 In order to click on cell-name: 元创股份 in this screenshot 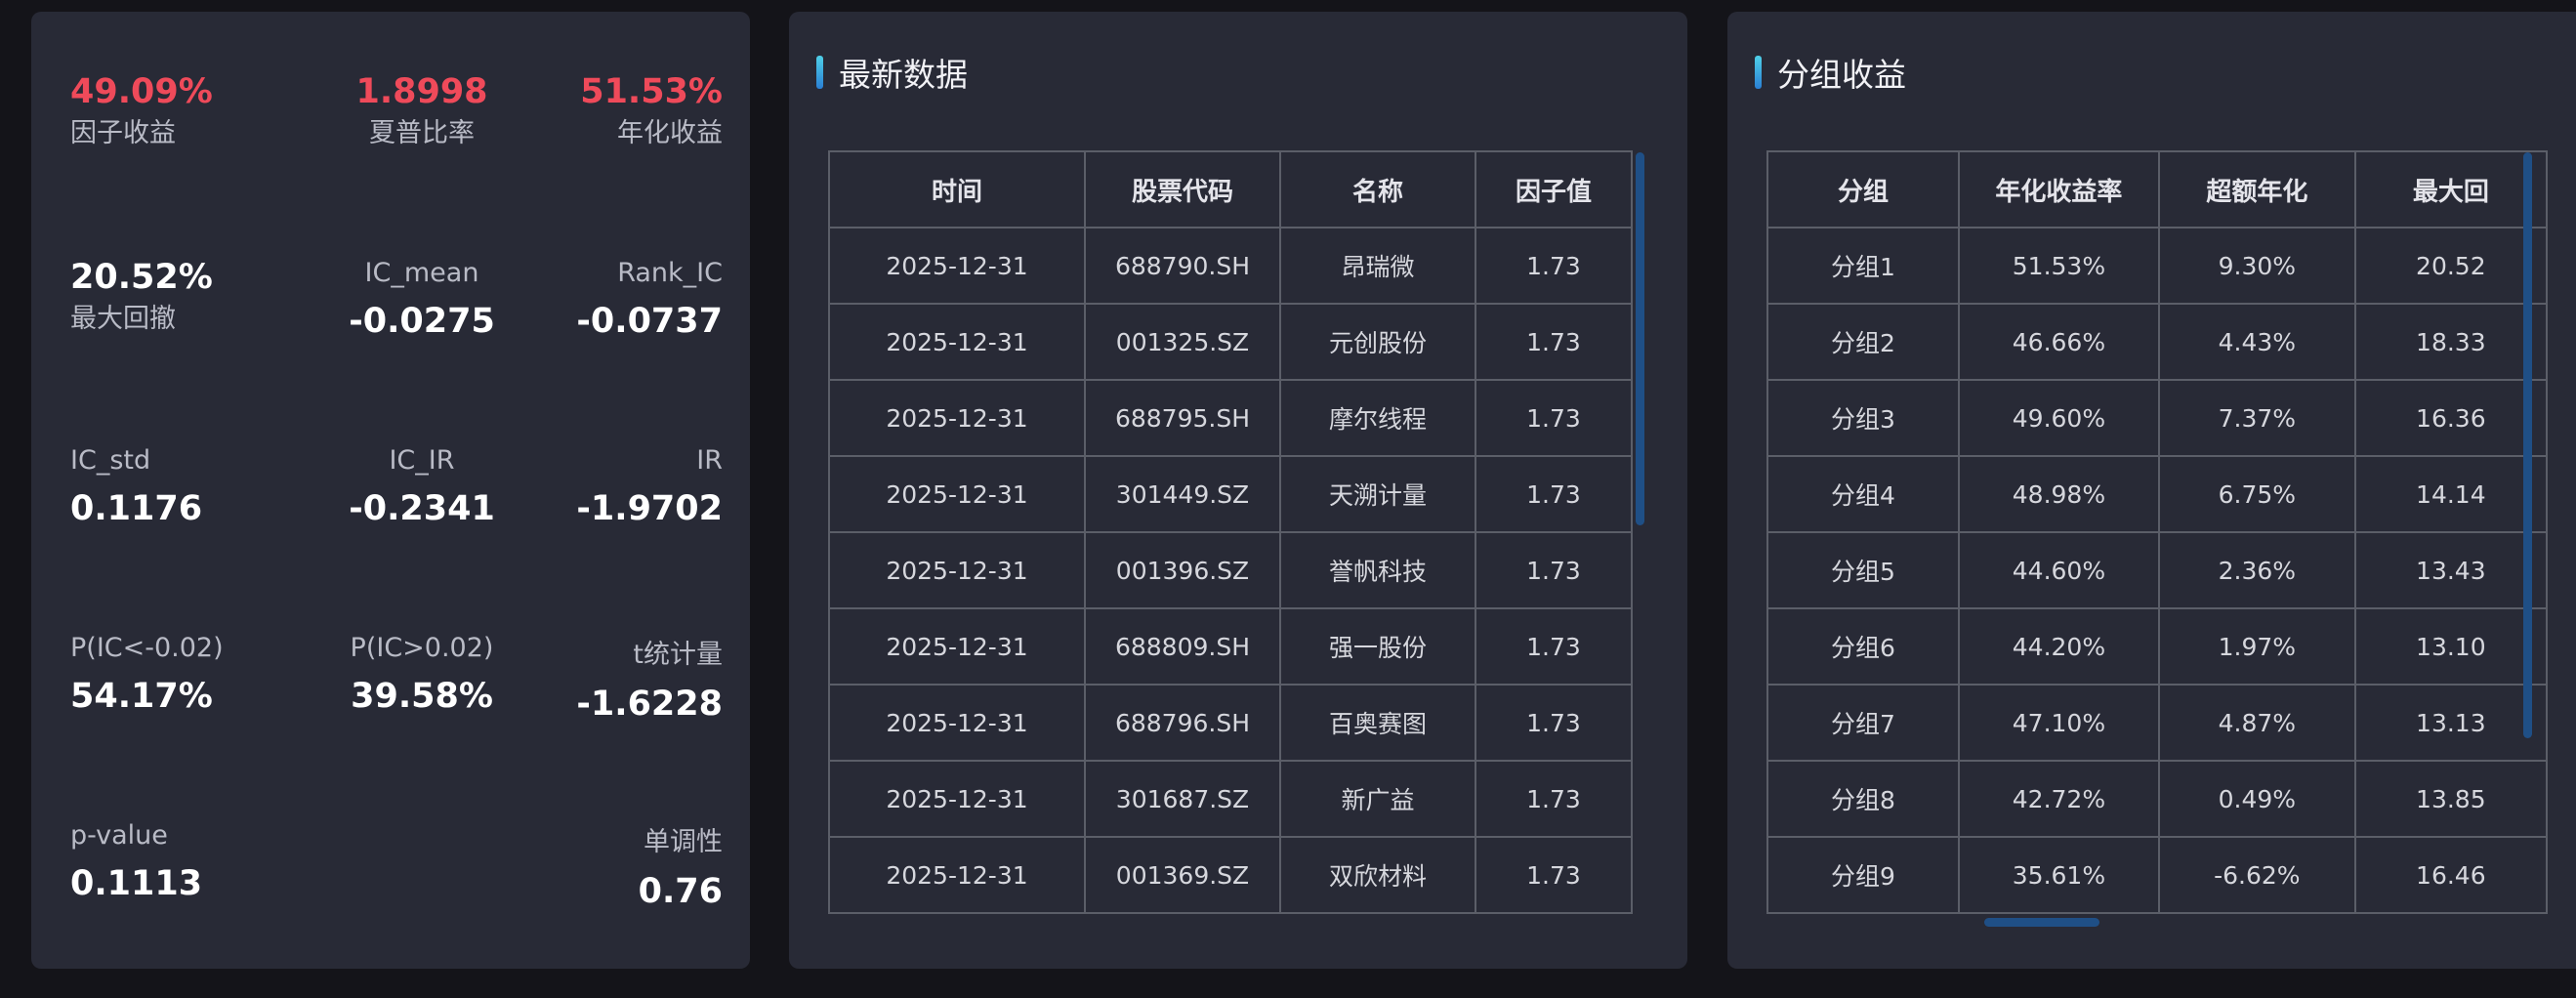, I will do `click(1377, 342)`.